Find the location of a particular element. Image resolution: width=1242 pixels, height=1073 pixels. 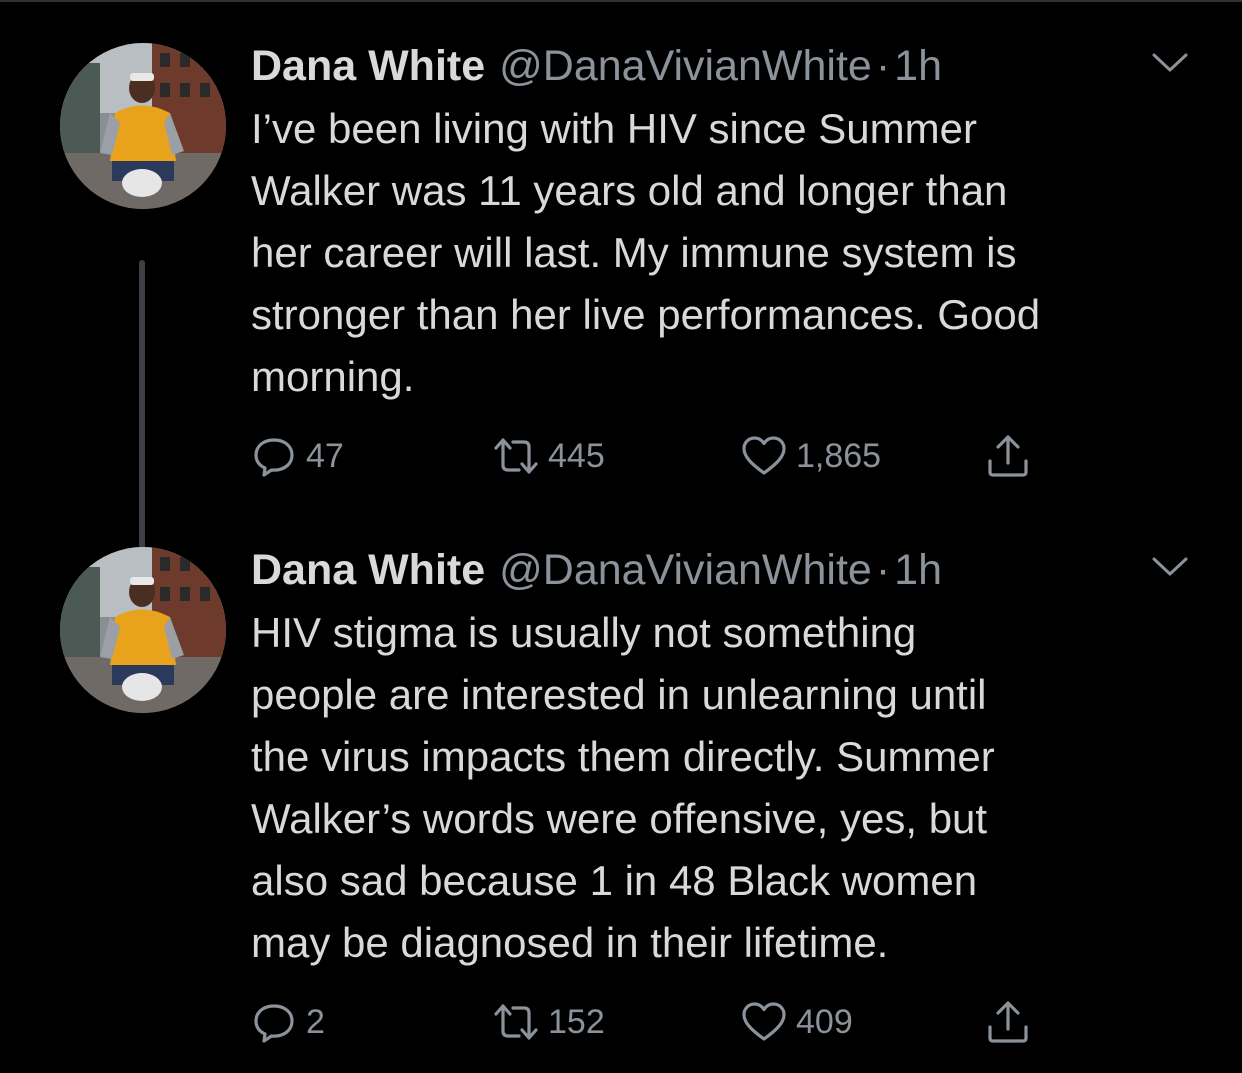

retweet-button: 152 is located at coordinates (548, 1022).